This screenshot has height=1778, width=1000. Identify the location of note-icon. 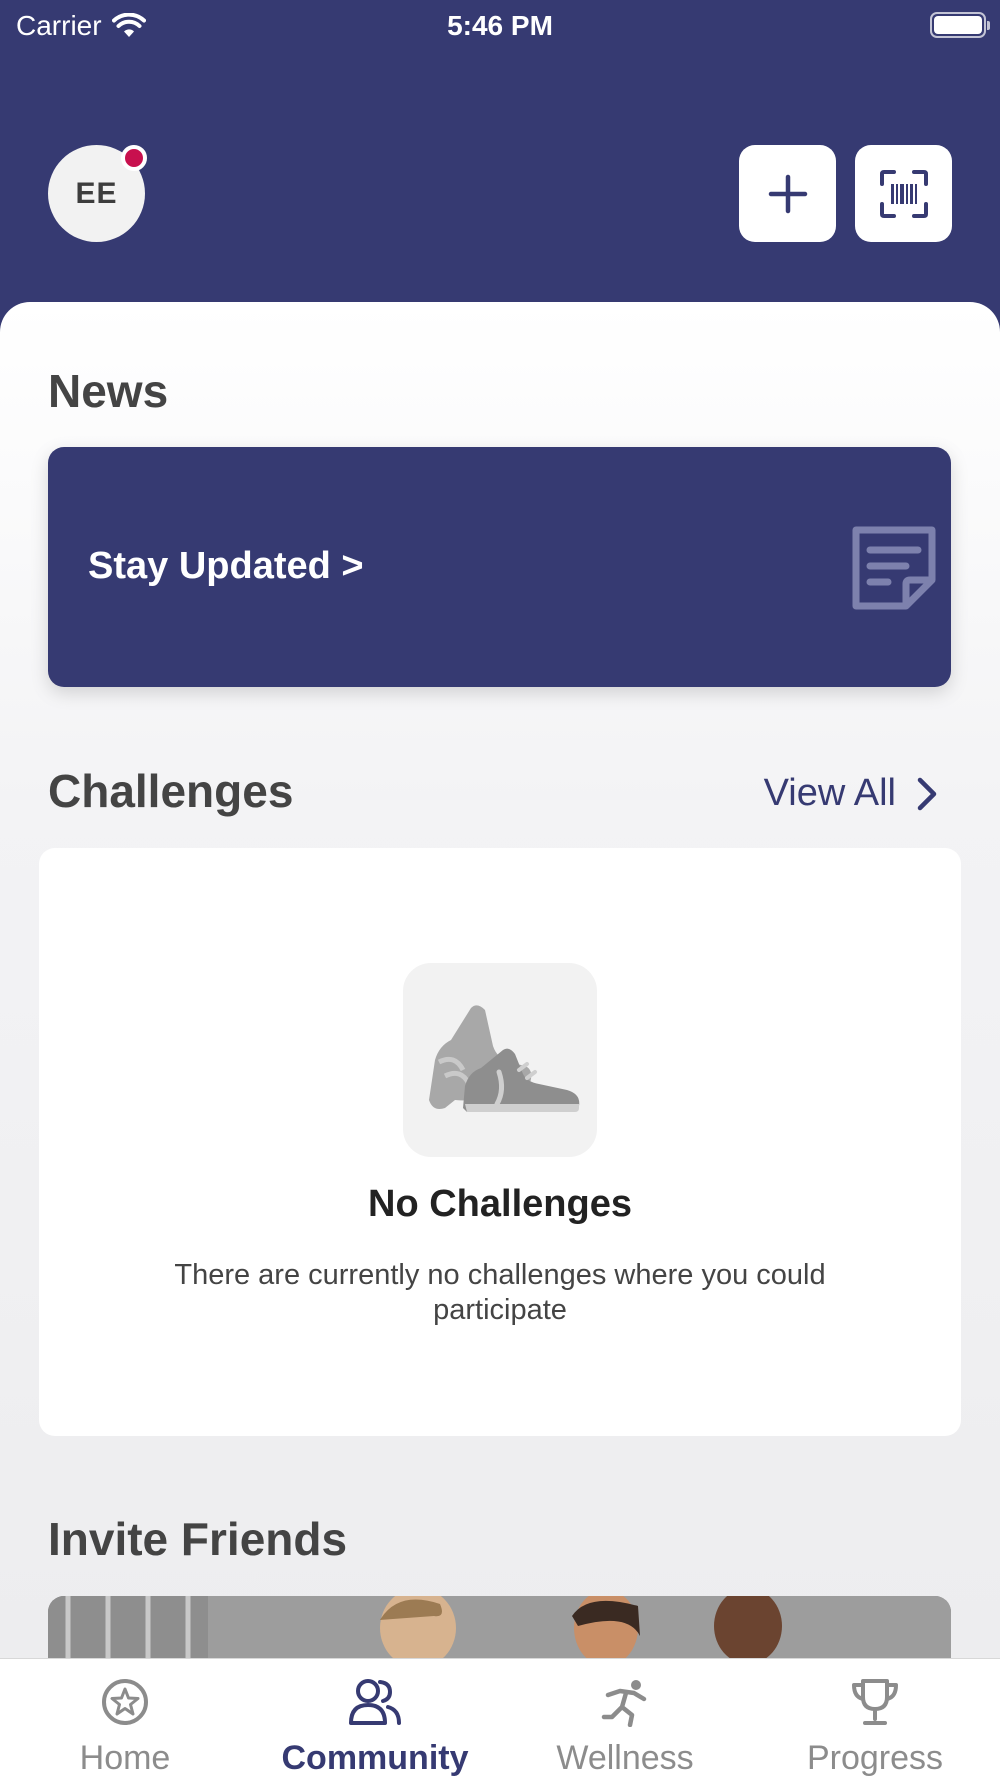
(894, 568).